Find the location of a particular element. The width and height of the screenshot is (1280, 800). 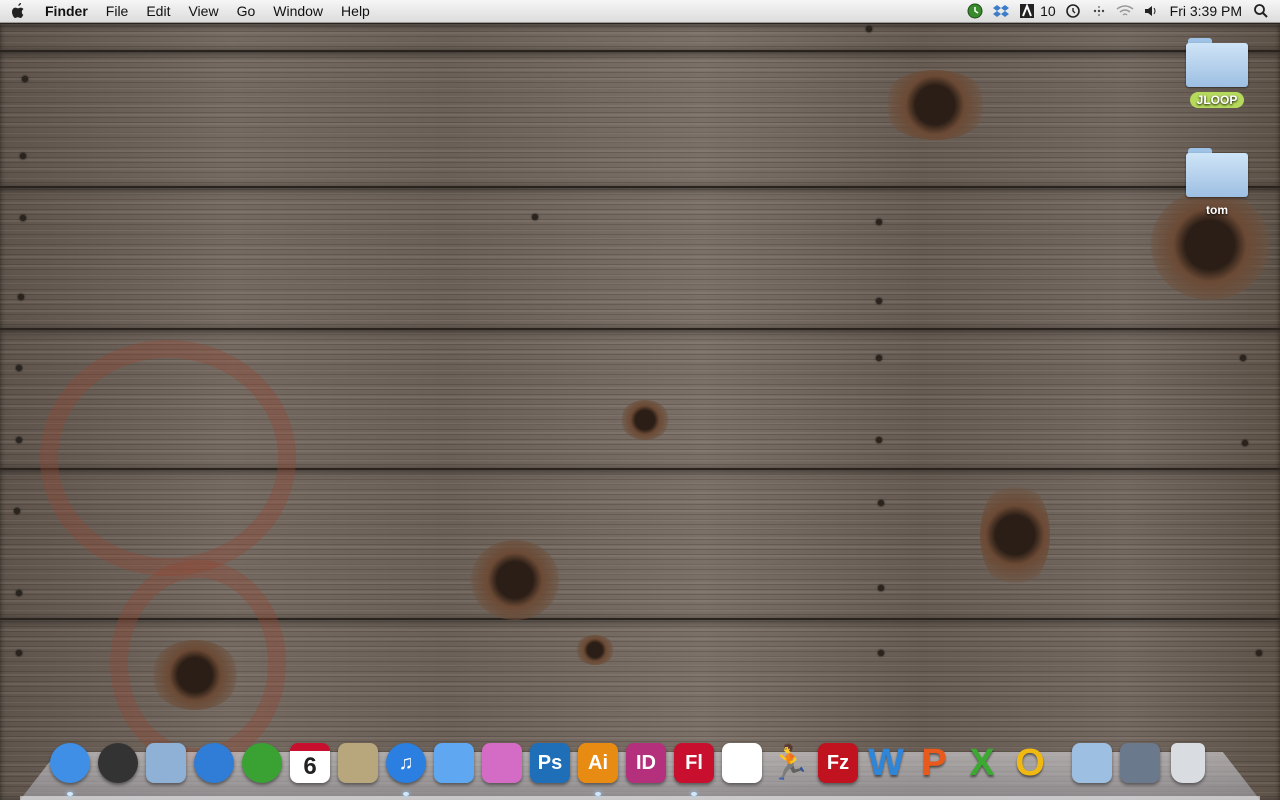

aim-icon: 🏃 is located at coordinates (790, 763).